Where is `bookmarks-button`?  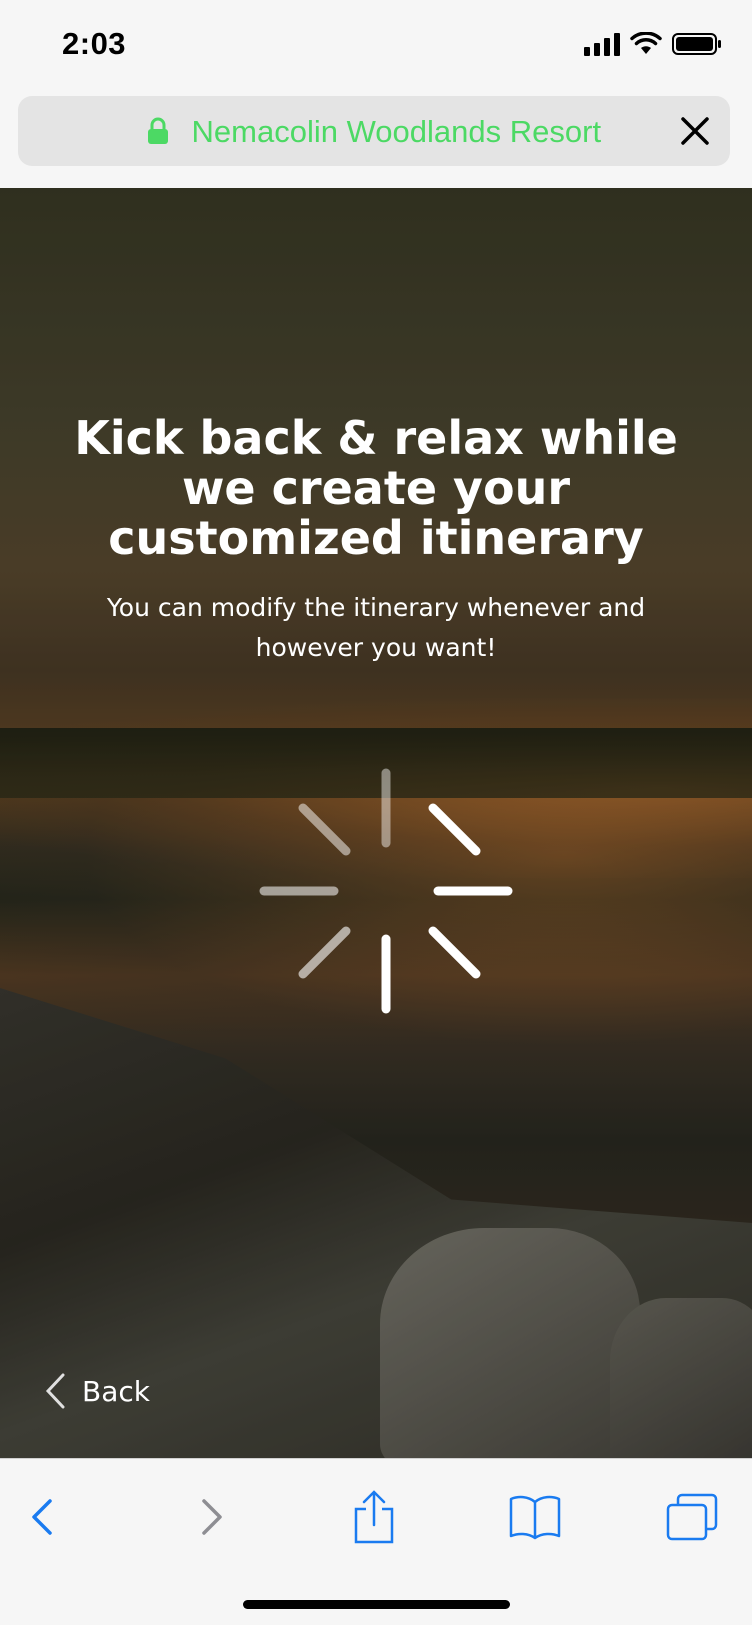 bookmarks-button is located at coordinates (535, 1517).